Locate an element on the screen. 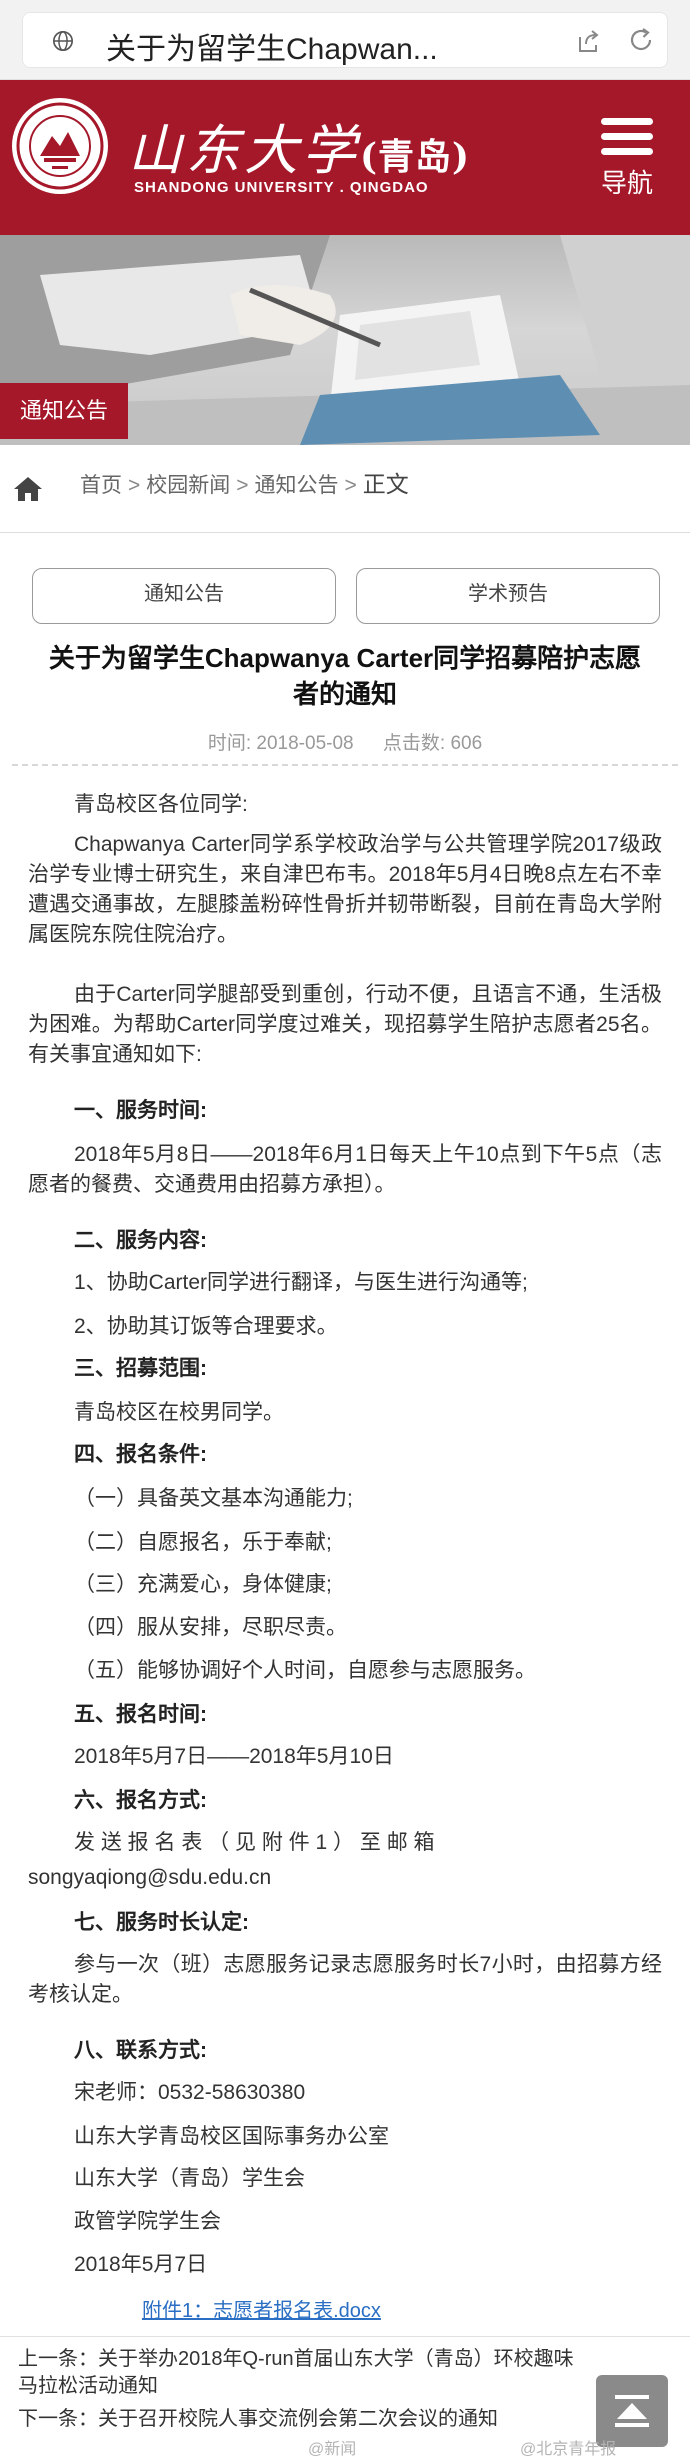  prev-article-link: 上一条：关于举办2018年Q-run首届山东大学（青岛）环校趣味马拉松活动通知 is located at coordinates (298, 2373).